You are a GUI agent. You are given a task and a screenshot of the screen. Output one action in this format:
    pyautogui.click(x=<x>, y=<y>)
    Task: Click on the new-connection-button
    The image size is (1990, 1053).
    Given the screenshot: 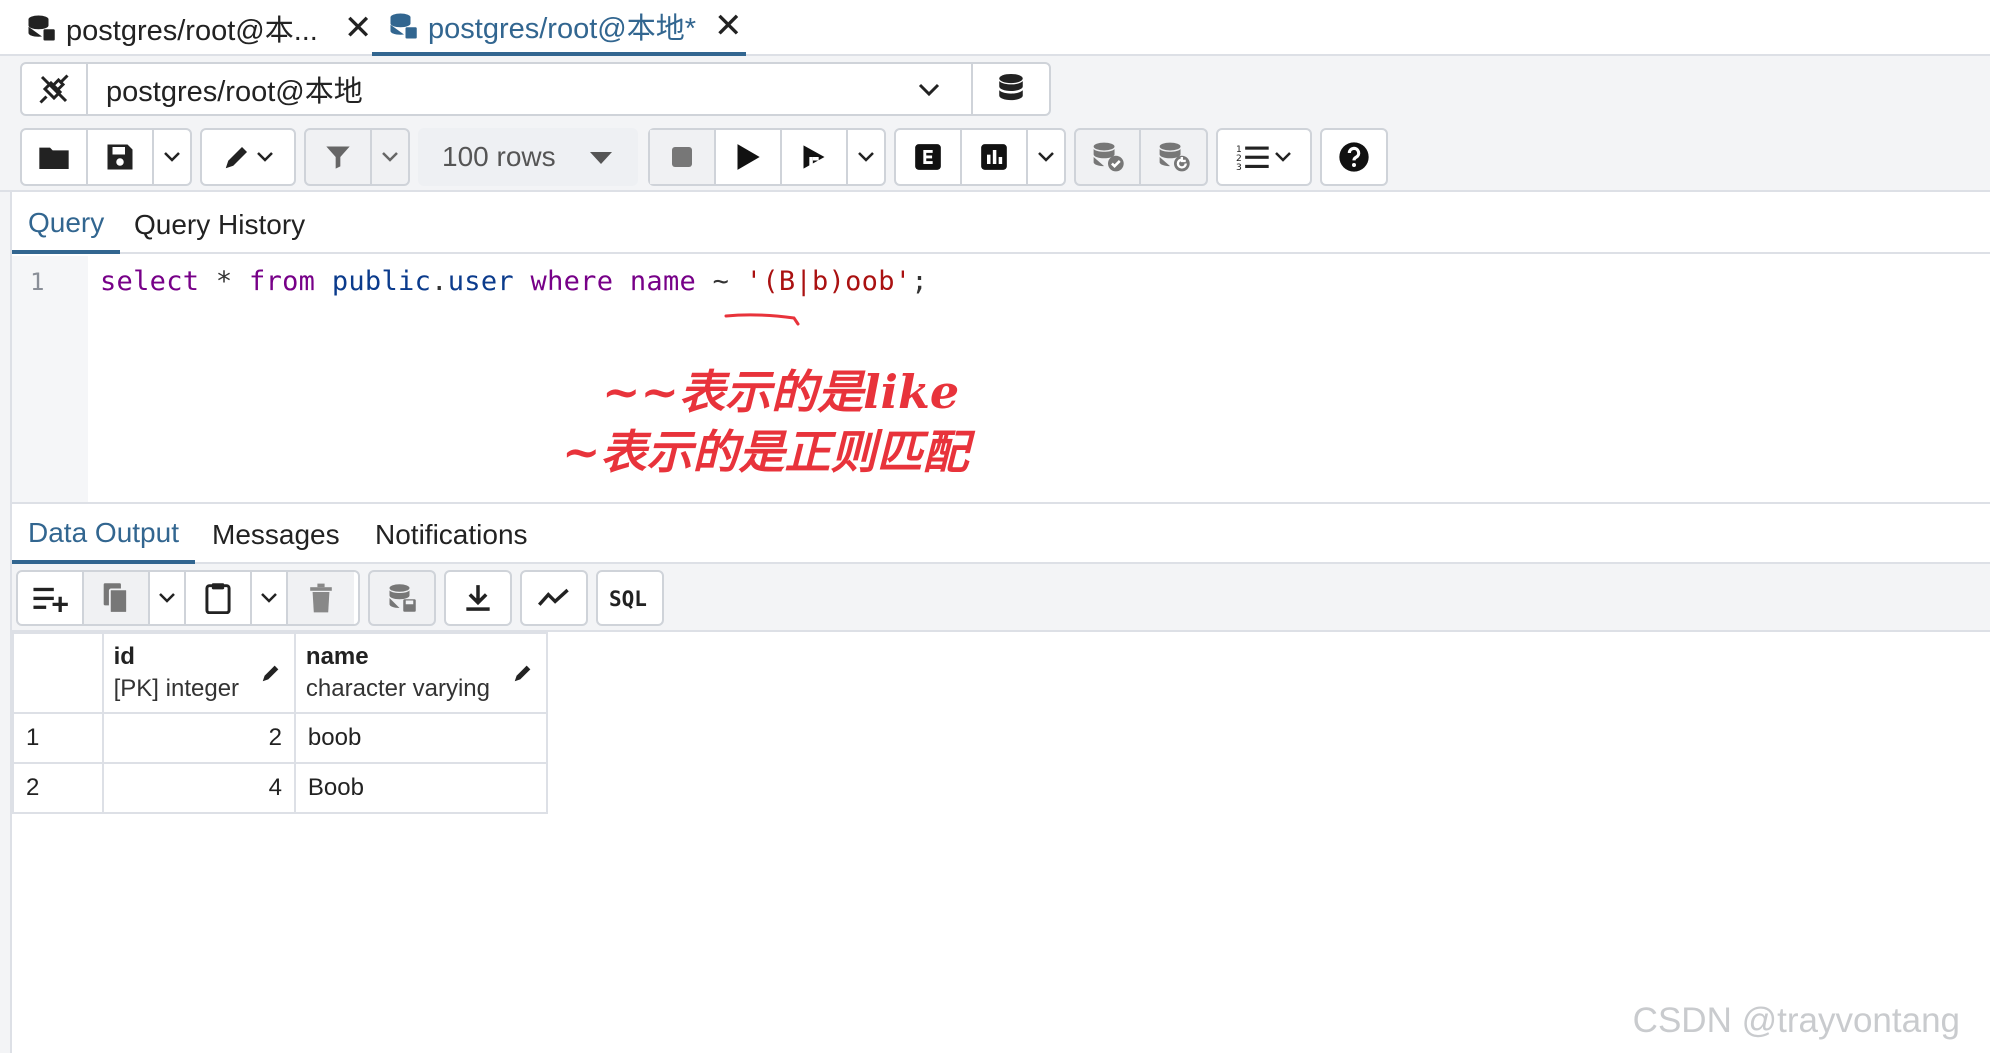 What is the action you would take?
    pyautogui.click(x=1011, y=89)
    